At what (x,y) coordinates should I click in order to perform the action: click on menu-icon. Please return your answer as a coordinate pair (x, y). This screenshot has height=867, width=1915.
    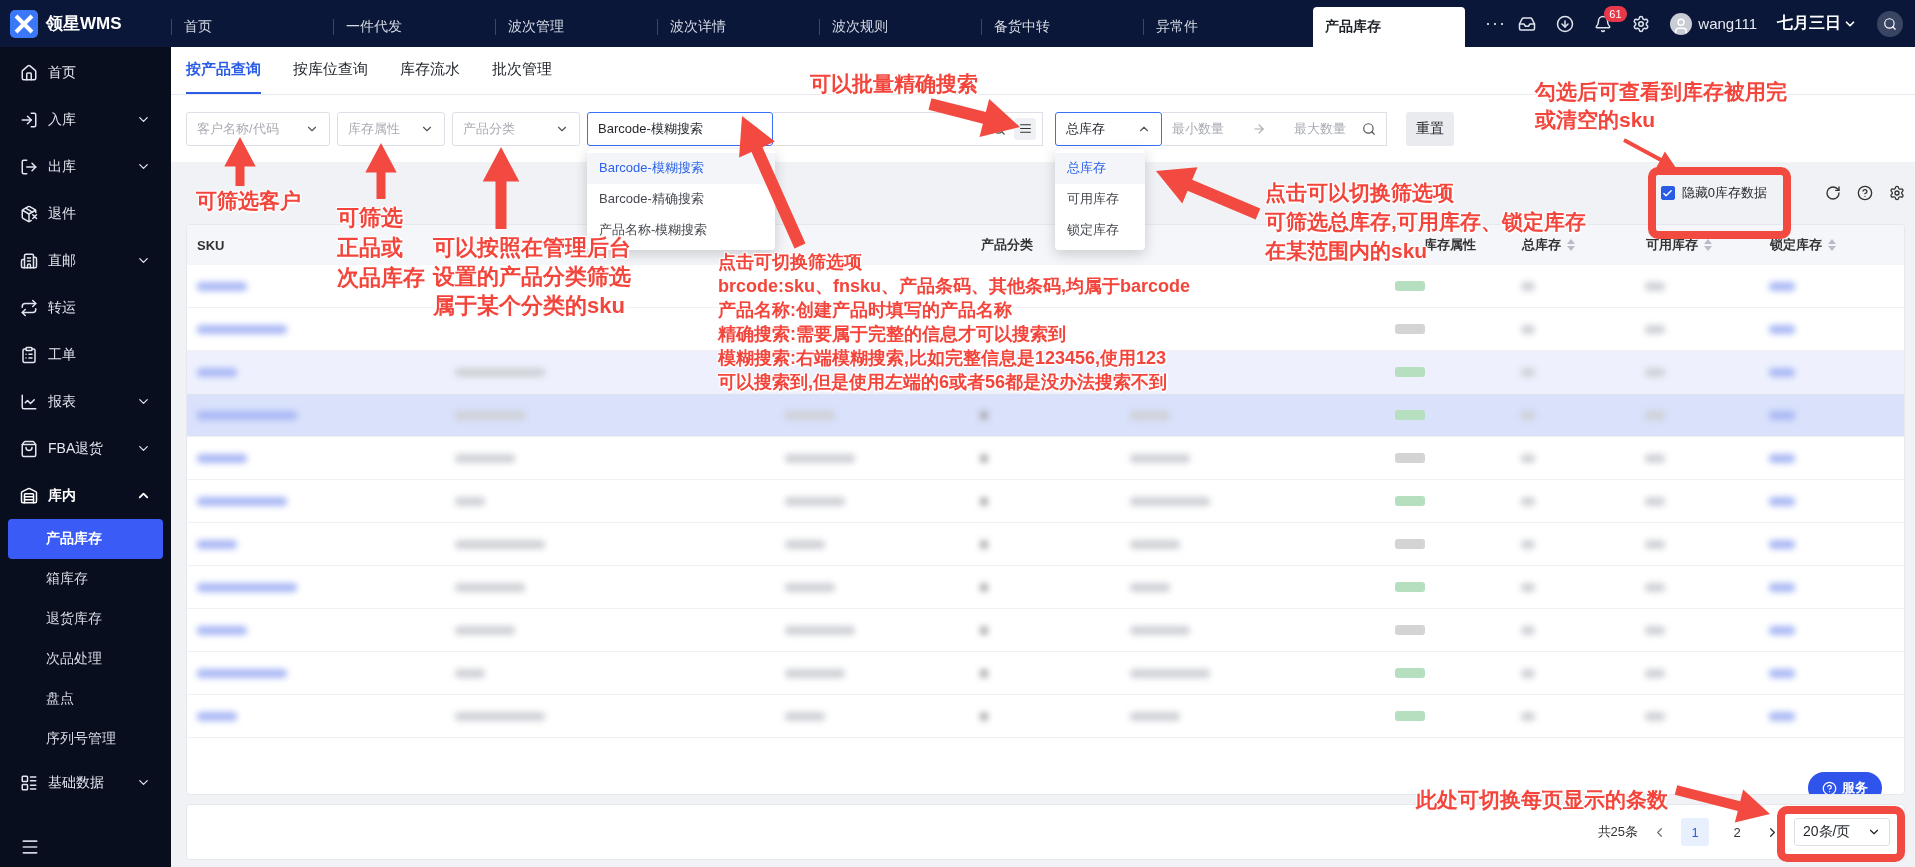
    Looking at the image, I should click on (30, 847).